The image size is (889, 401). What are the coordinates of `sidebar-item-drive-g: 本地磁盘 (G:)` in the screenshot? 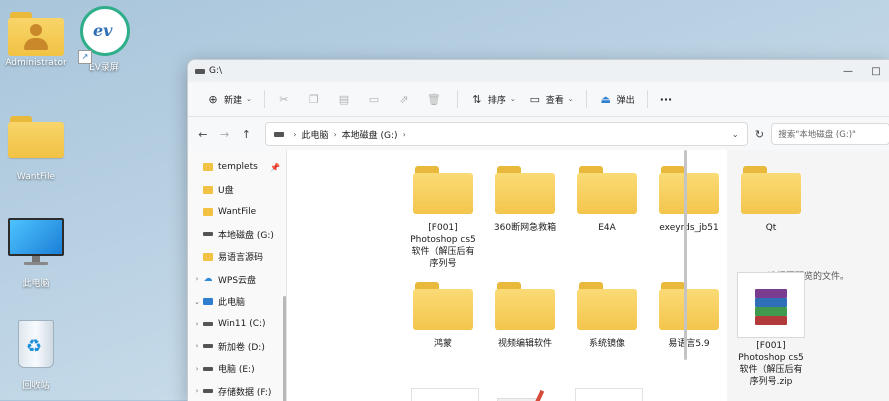 It's located at (237, 234).